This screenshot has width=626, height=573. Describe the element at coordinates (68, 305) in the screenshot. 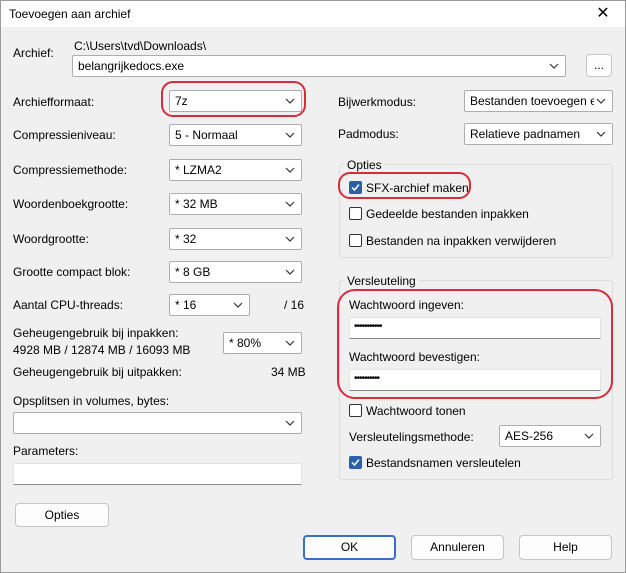

I see `threads-label: Aantal CPU-threads:` at that location.